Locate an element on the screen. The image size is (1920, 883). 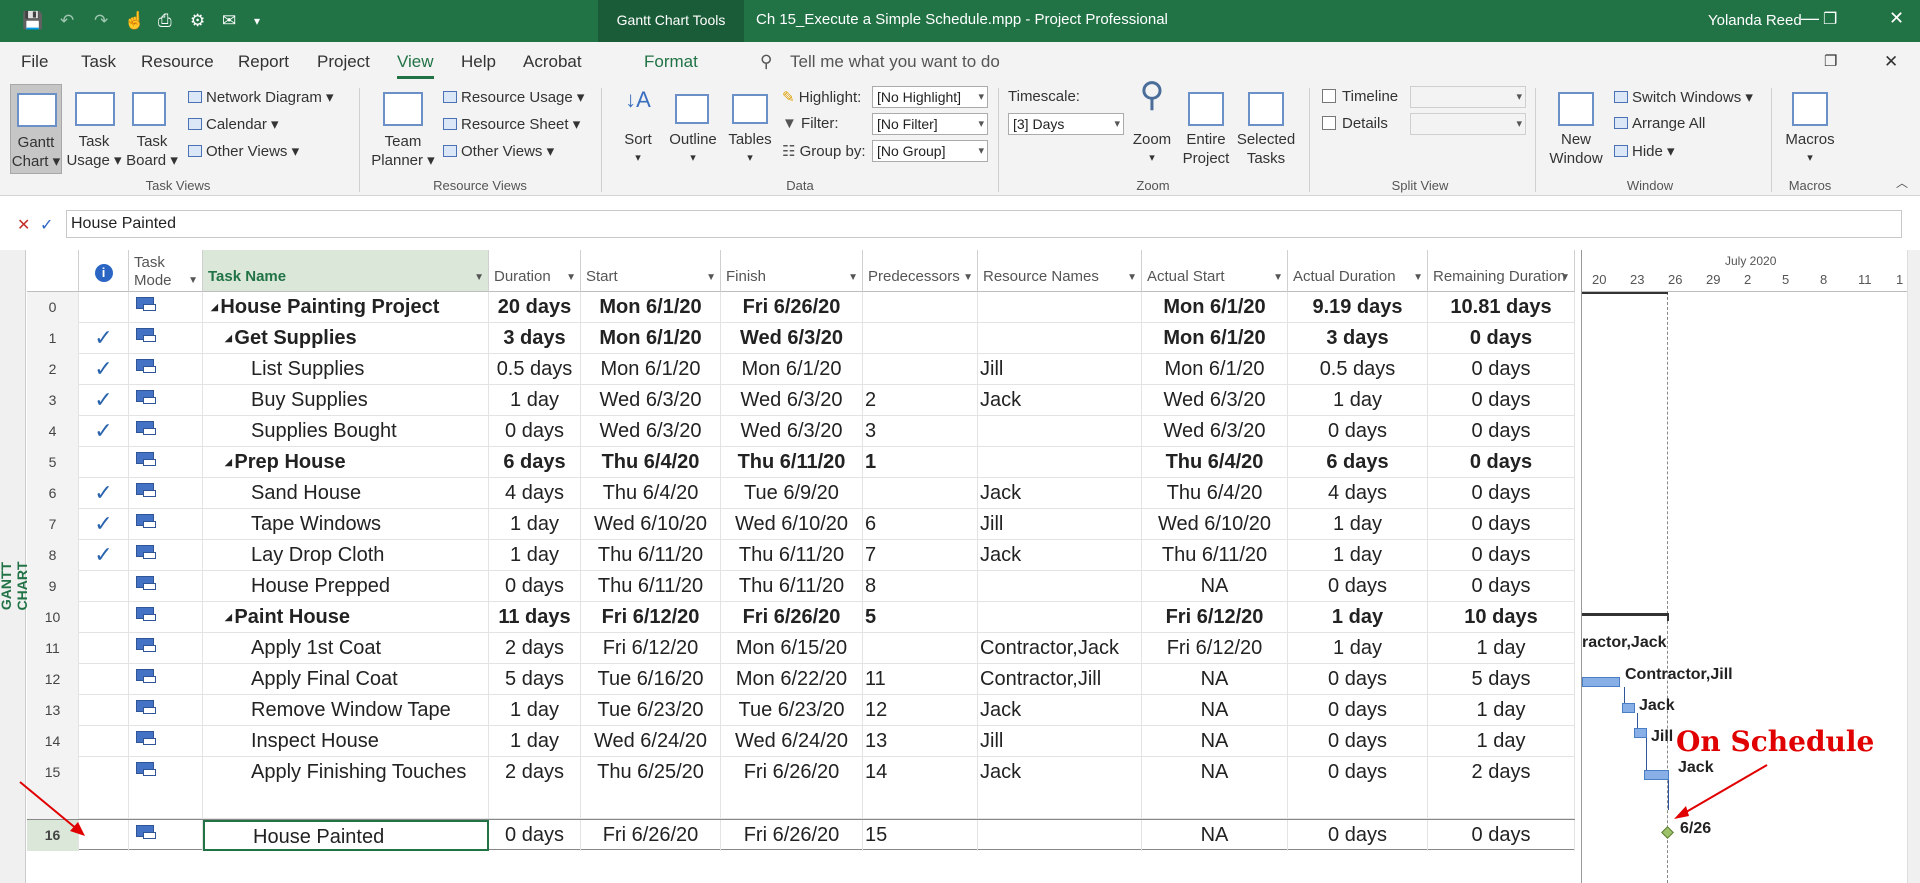
restore-icon: ❐ is located at coordinates (1830, 19).